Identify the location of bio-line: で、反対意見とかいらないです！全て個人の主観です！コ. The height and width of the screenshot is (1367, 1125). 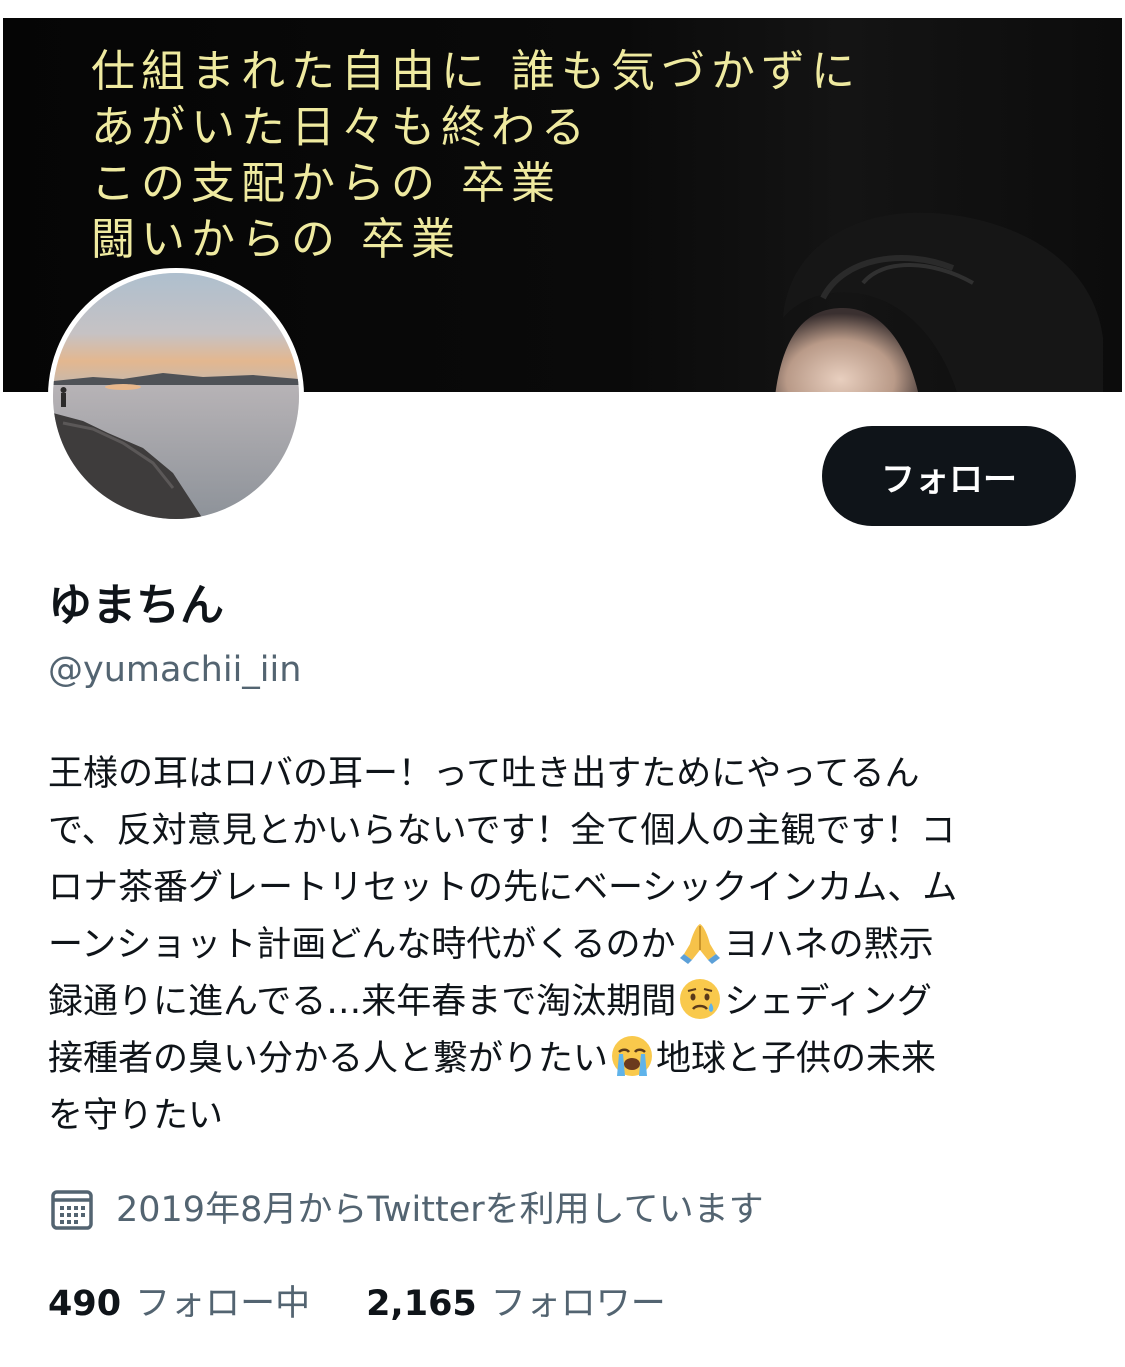
(502, 831).